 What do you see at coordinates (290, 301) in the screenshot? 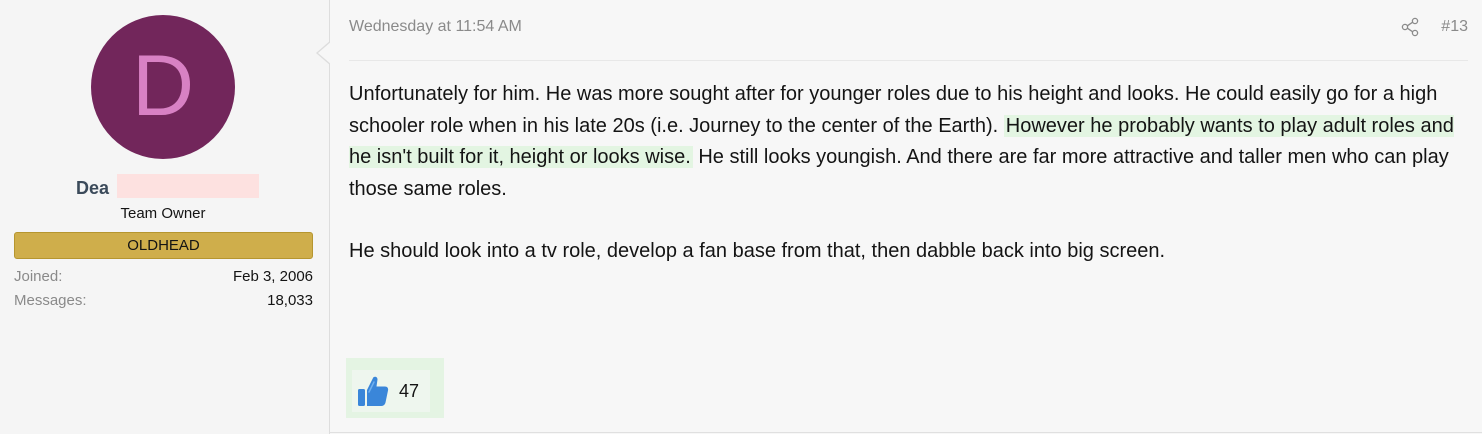
I see `stat-messages-value: 18,033` at bounding box center [290, 301].